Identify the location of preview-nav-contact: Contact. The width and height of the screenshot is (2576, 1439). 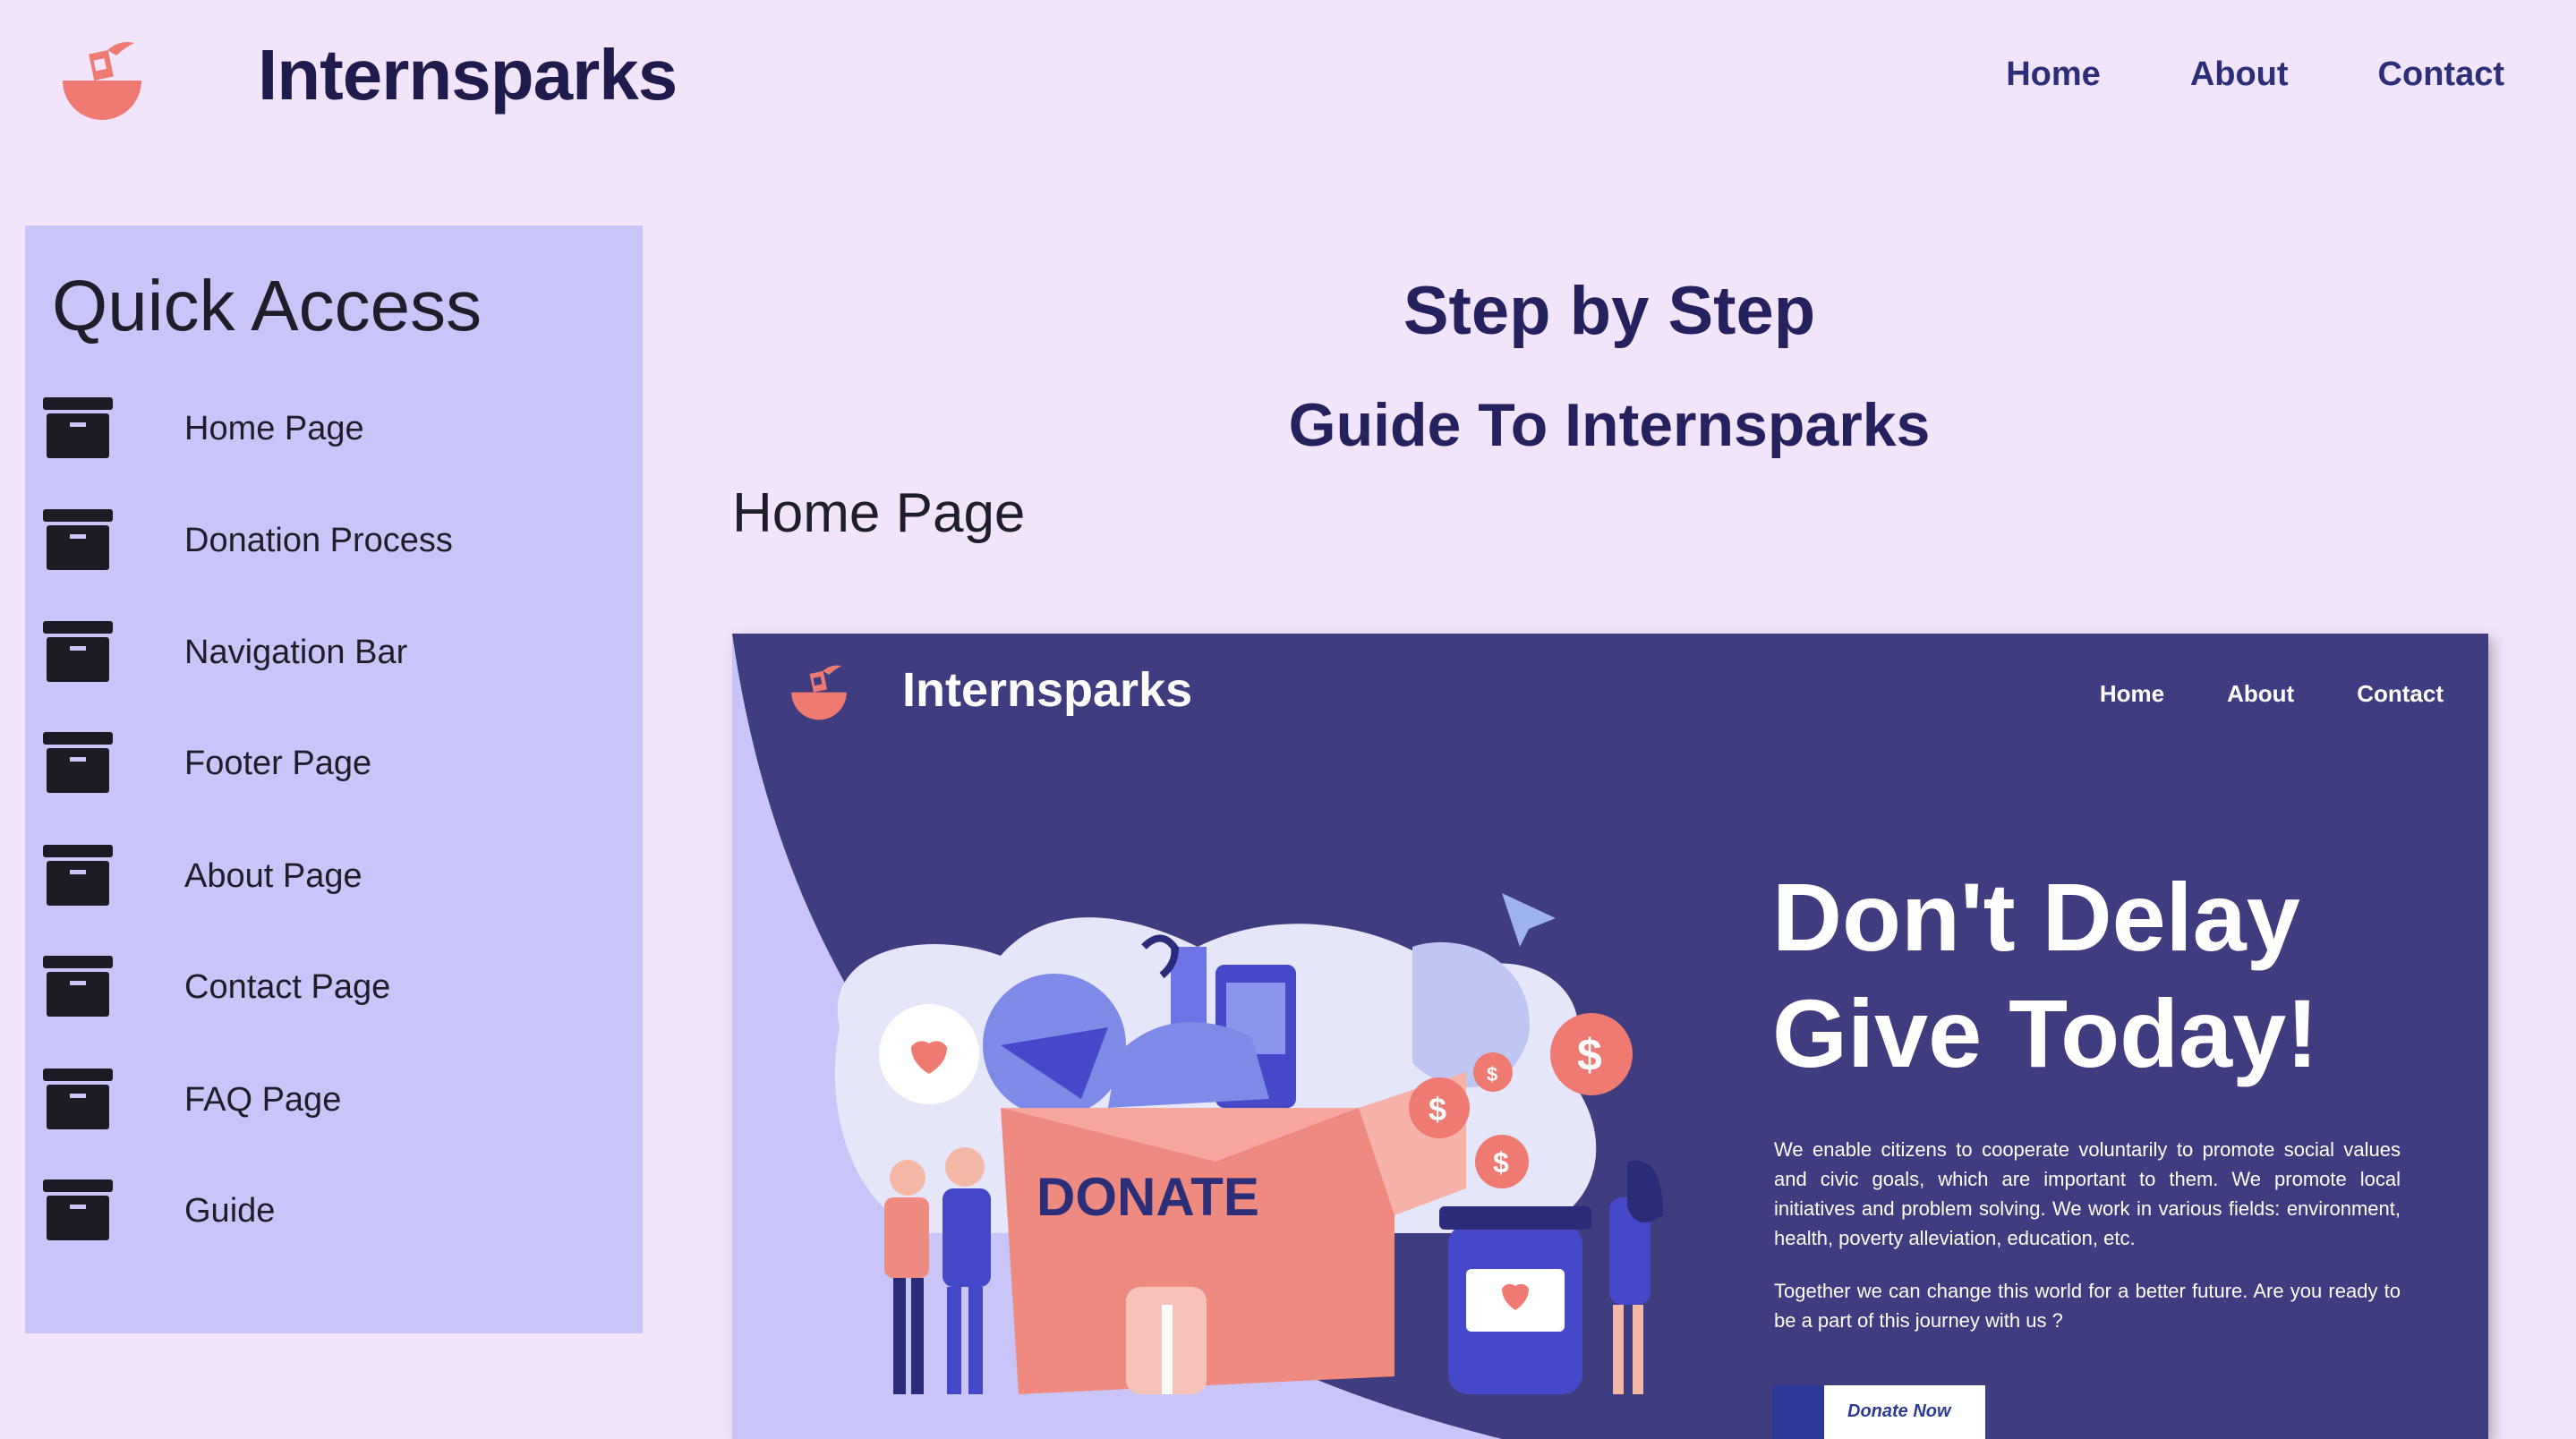
(2400, 693).